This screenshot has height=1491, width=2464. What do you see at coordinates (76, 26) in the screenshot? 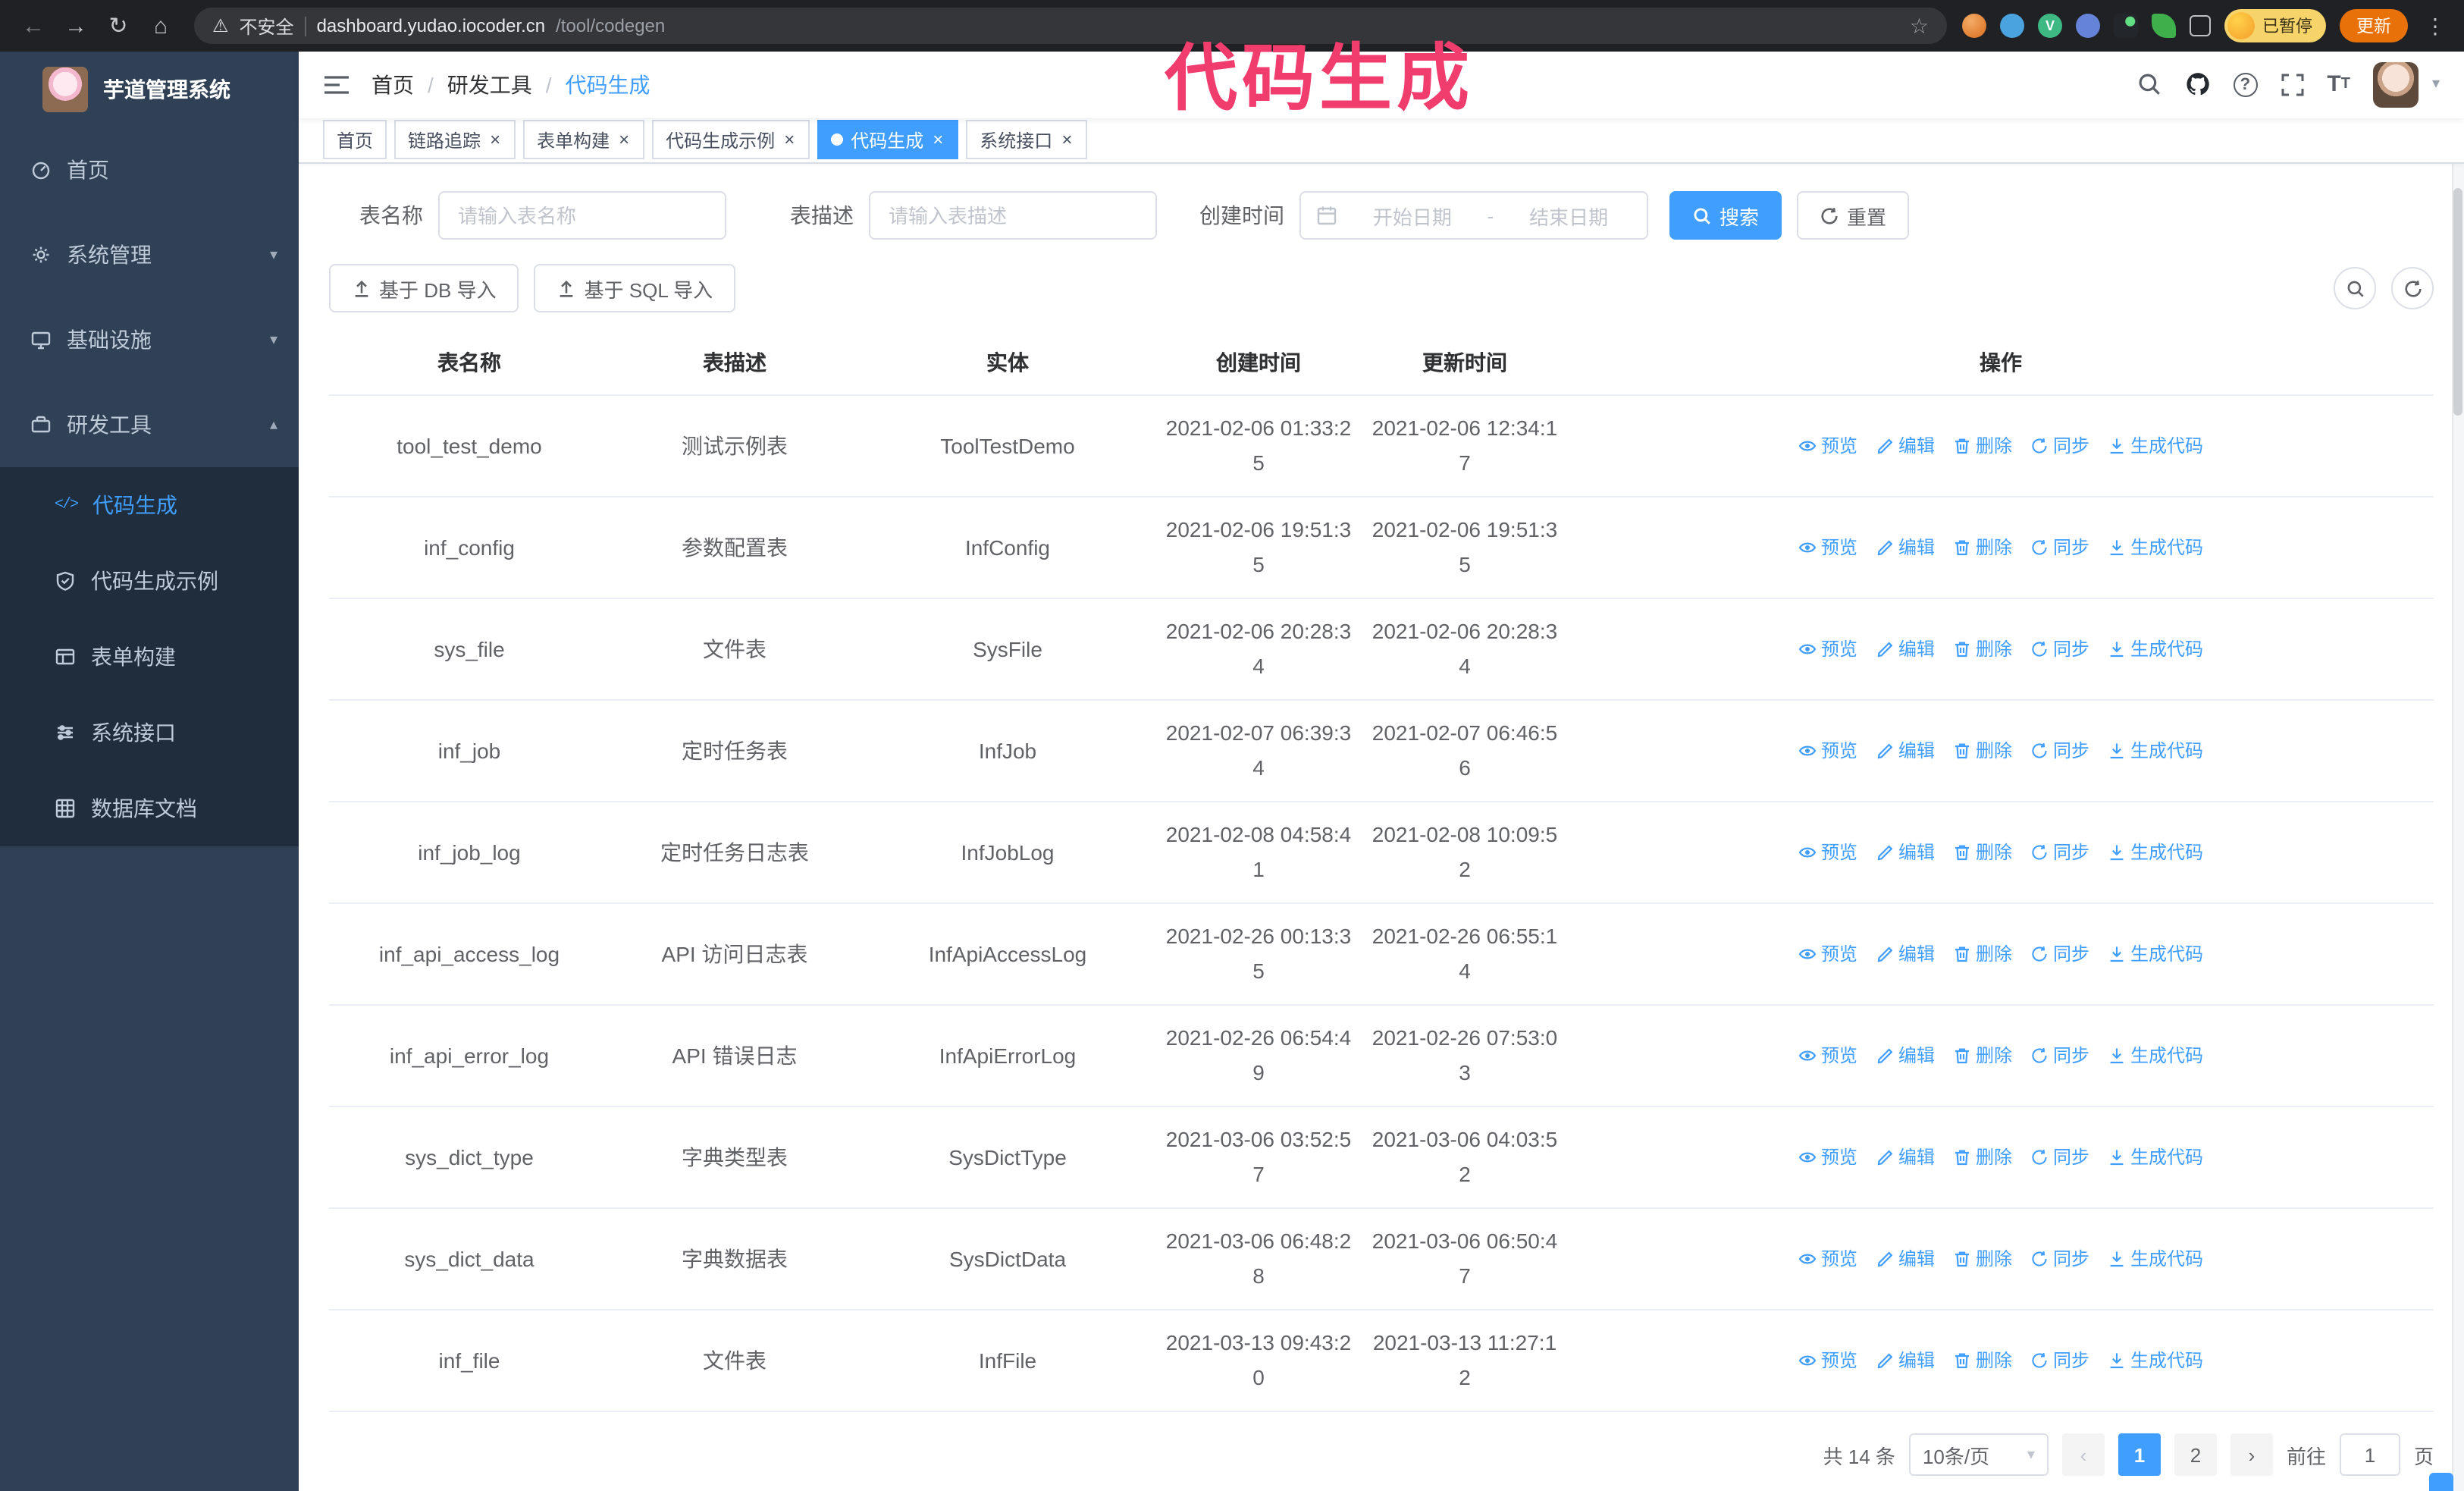
I see `browser-forward-icon: →` at bounding box center [76, 26].